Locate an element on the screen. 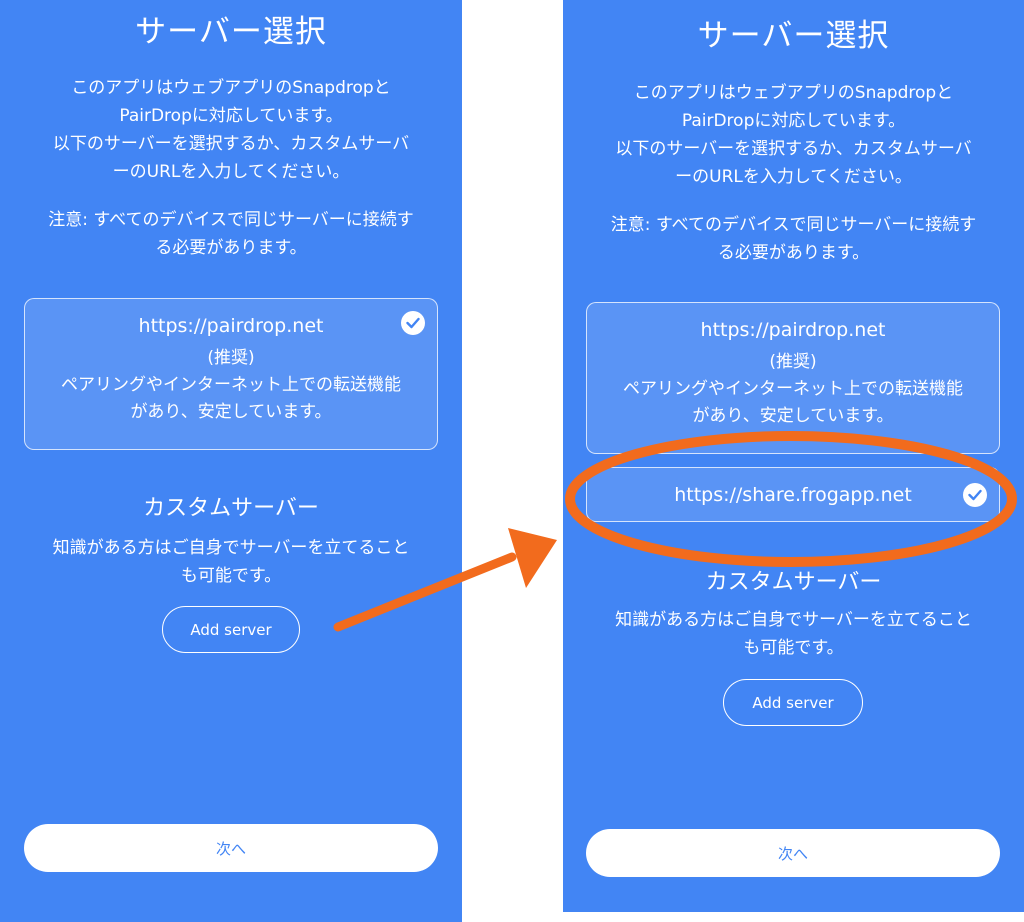 The width and height of the screenshot is (1024, 922). arrow-head-icon is located at coordinates (532, 558).